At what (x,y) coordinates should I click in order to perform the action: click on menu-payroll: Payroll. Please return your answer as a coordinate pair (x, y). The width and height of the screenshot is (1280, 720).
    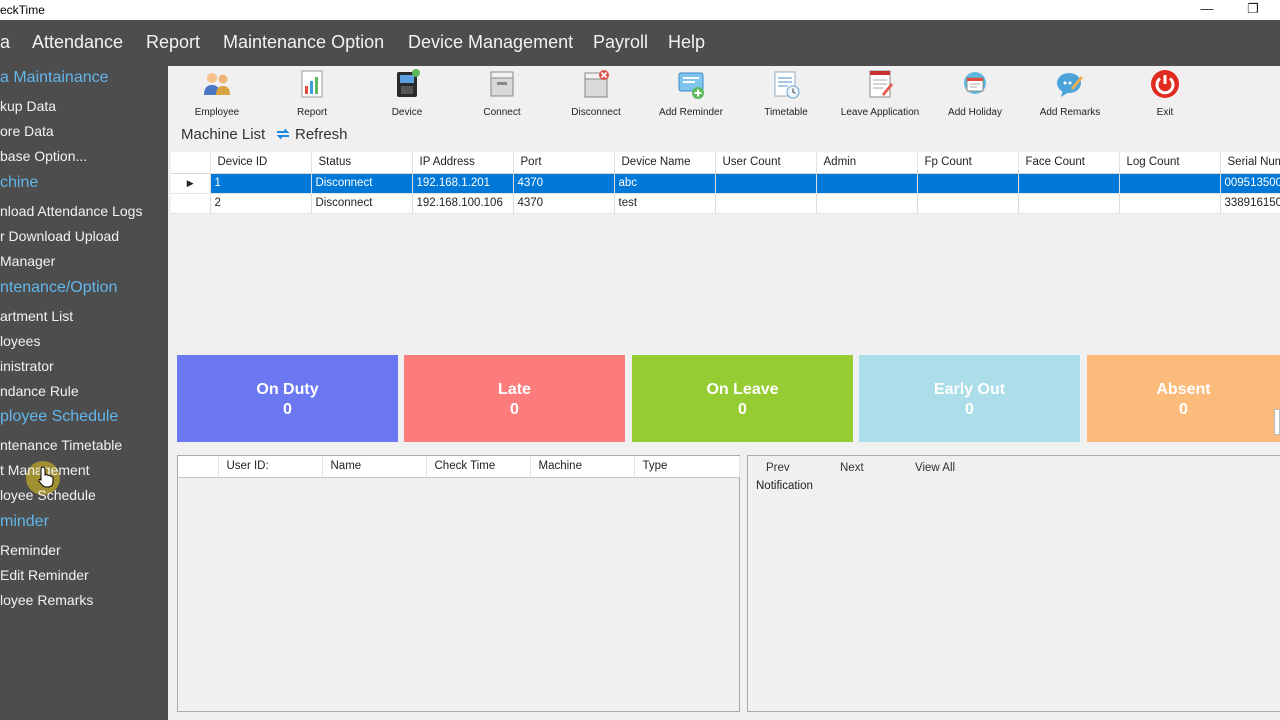
    Looking at the image, I should click on (620, 42).